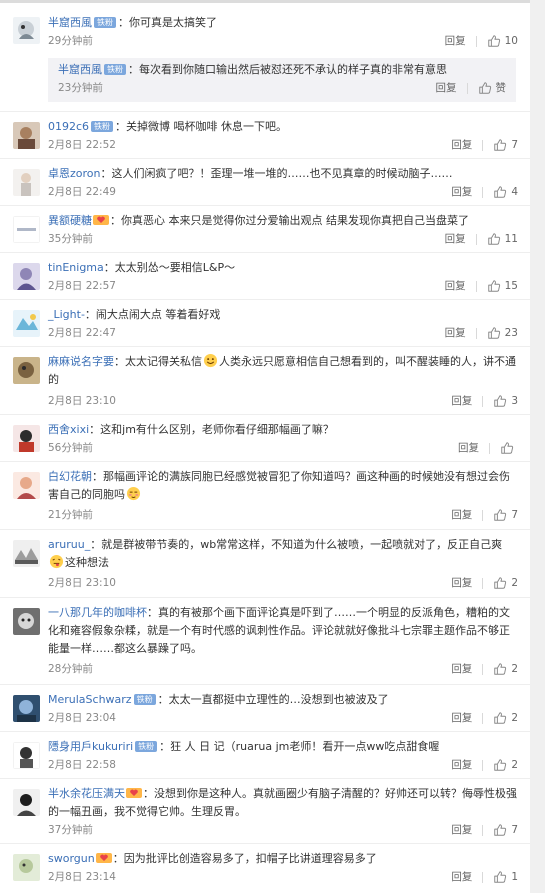 This screenshot has height=893, width=545. What do you see at coordinates (90, 746) in the screenshot?
I see `username: 隱身用戶kukuriri` at bounding box center [90, 746].